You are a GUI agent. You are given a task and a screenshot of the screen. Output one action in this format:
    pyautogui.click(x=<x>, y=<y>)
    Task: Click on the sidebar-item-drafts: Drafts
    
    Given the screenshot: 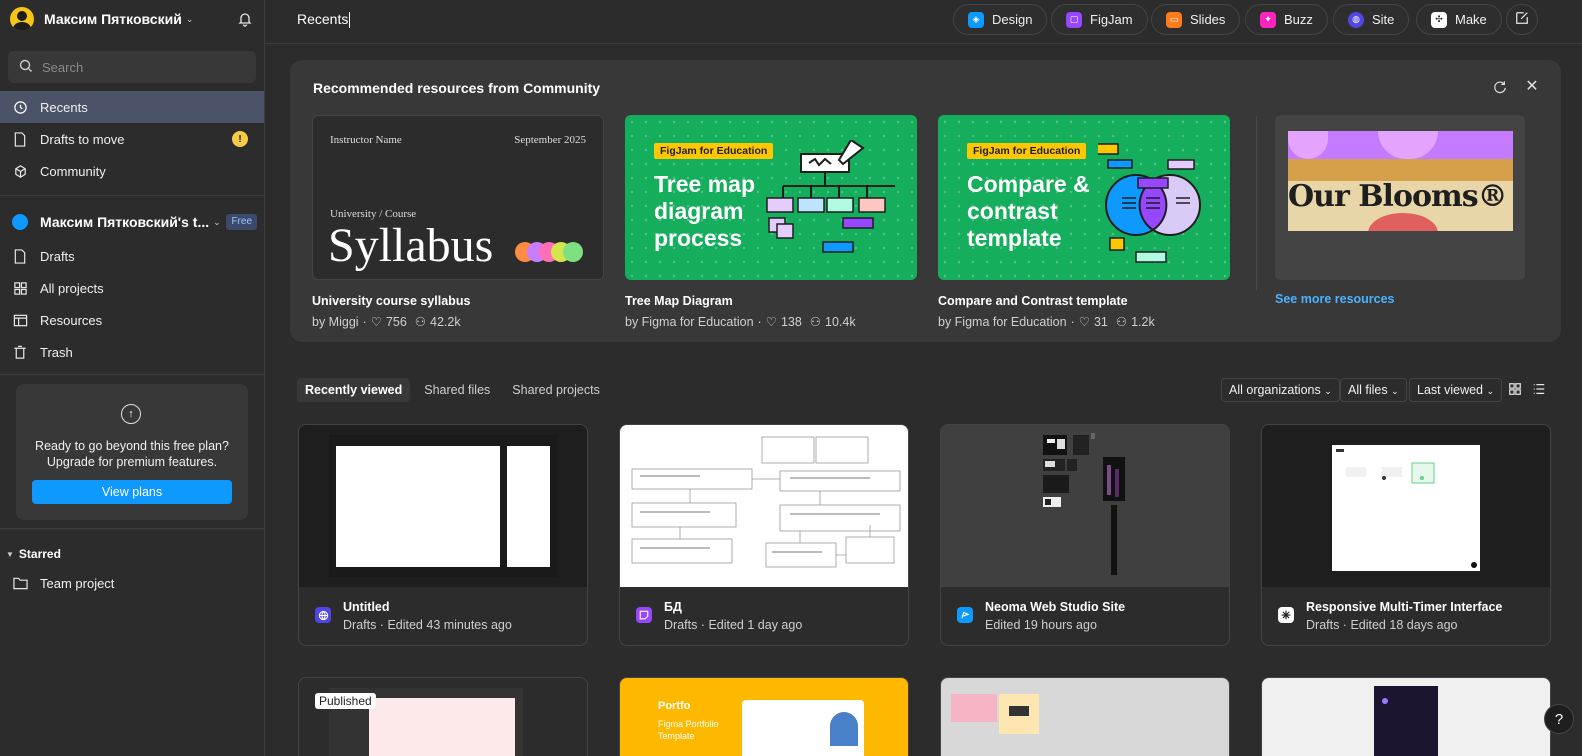 What is the action you would take?
    pyautogui.click(x=132, y=256)
    